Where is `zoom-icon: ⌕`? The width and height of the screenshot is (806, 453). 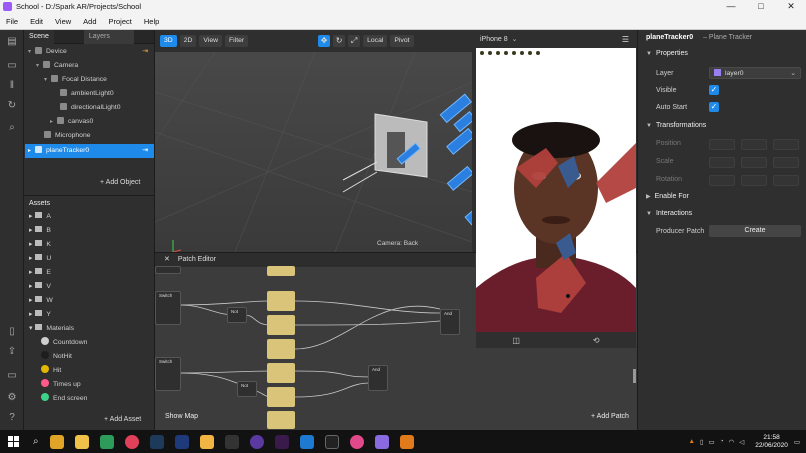 zoom-icon: ⌕ is located at coordinates (12, 128).